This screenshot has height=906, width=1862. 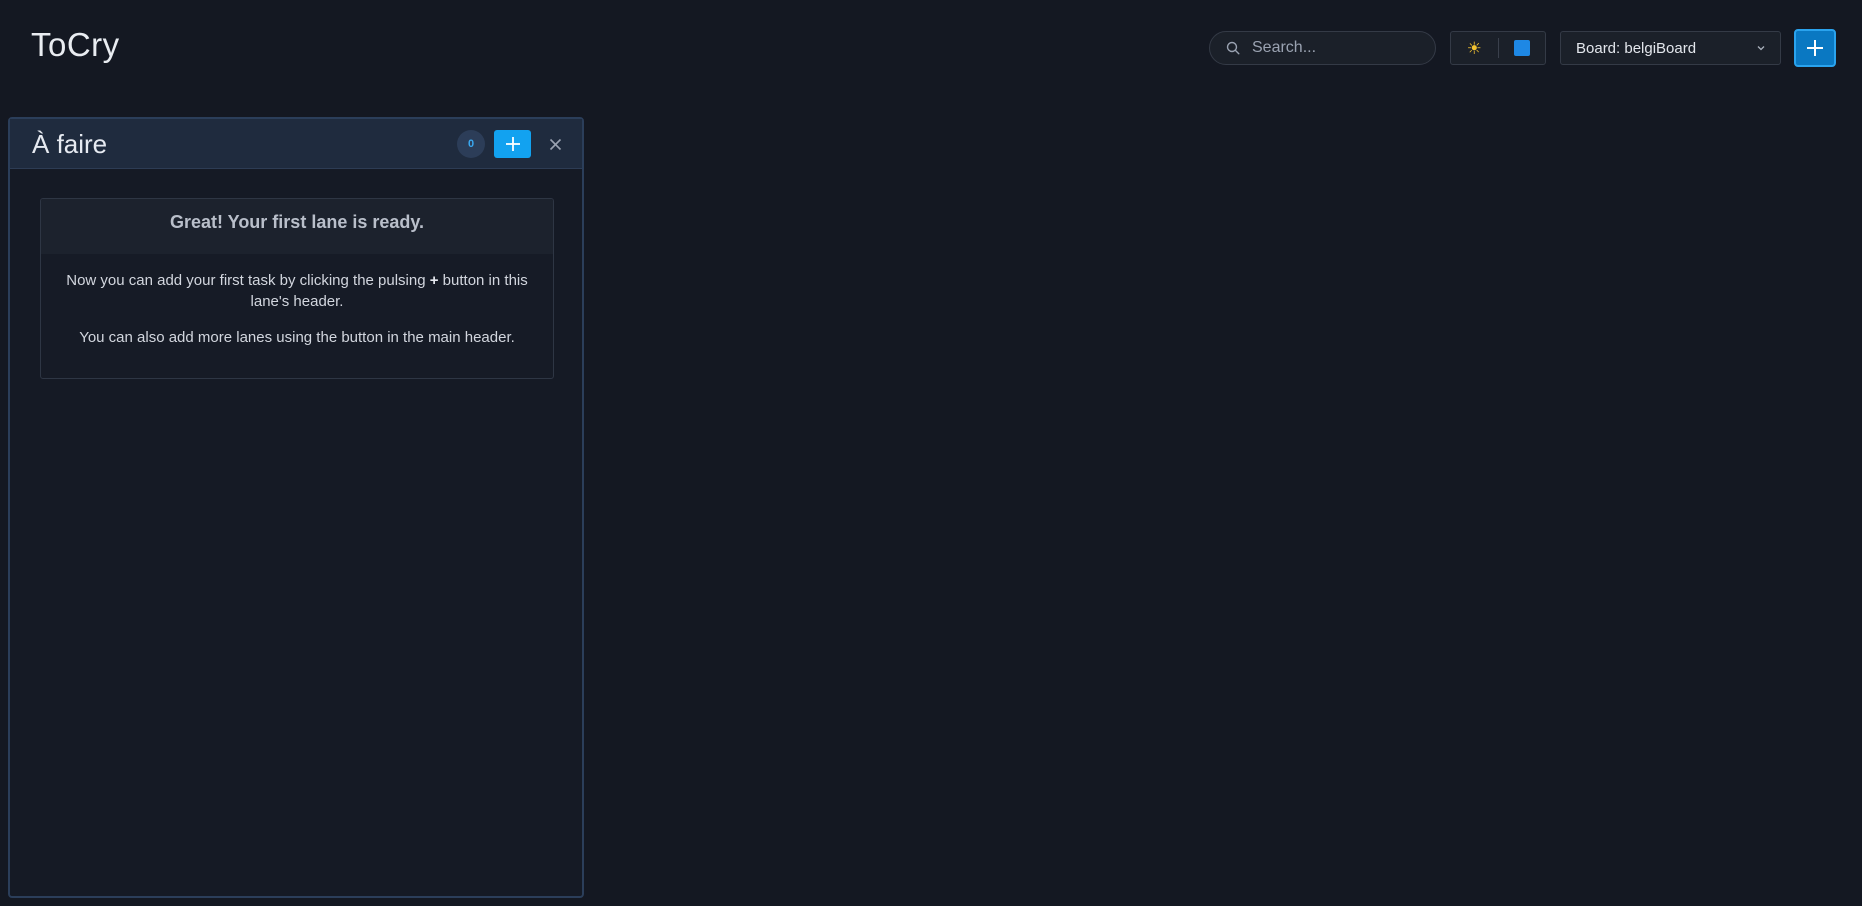 I want to click on task-count-badge: 0, so click(x=471, y=144).